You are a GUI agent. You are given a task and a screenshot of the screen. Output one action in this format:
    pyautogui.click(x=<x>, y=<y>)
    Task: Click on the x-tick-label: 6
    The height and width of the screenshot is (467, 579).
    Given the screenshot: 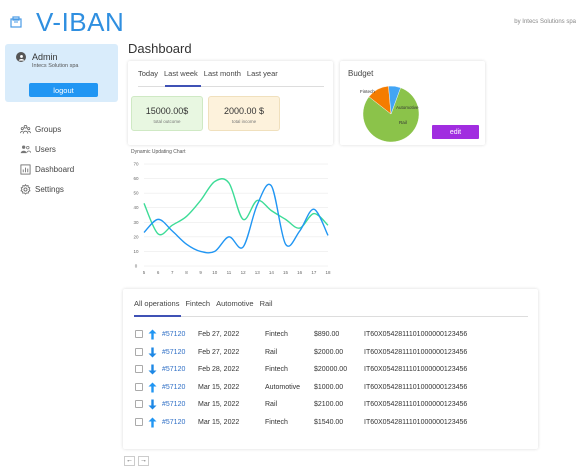 What is the action you would take?
    pyautogui.click(x=158, y=272)
    